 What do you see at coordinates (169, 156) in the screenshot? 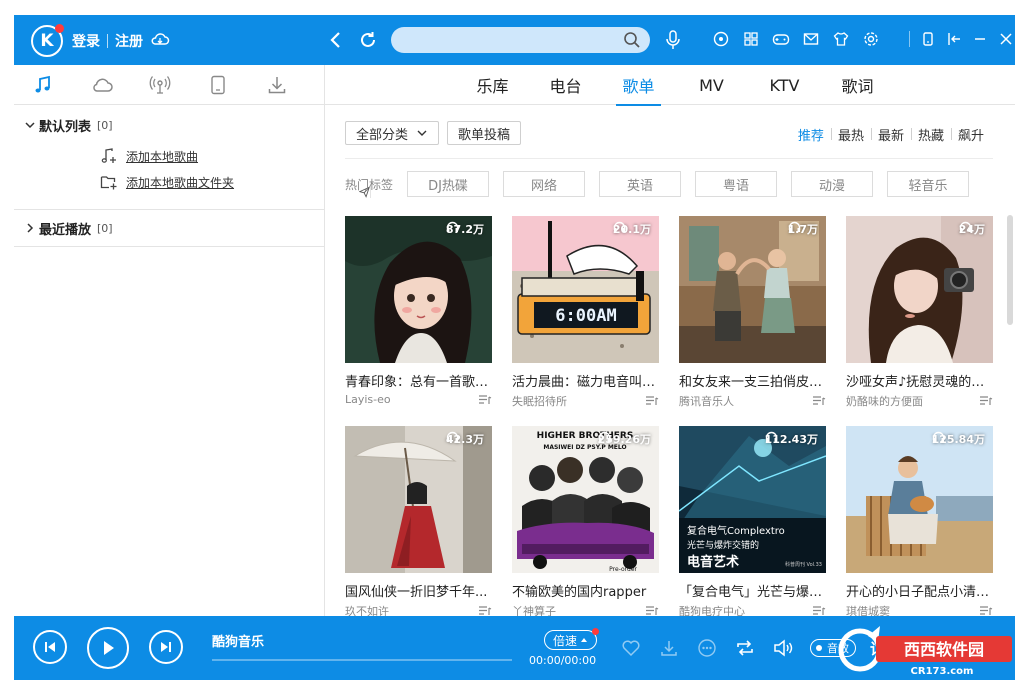
I see `add-local-song: 添加本地歌曲` at bounding box center [169, 156].